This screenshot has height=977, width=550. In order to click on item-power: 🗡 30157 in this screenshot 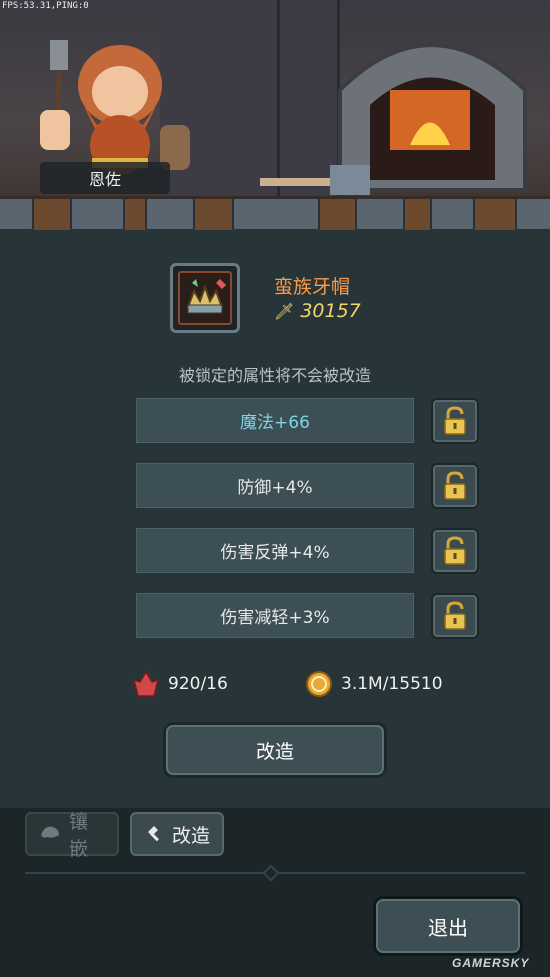, I will do `click(317, 311)`.